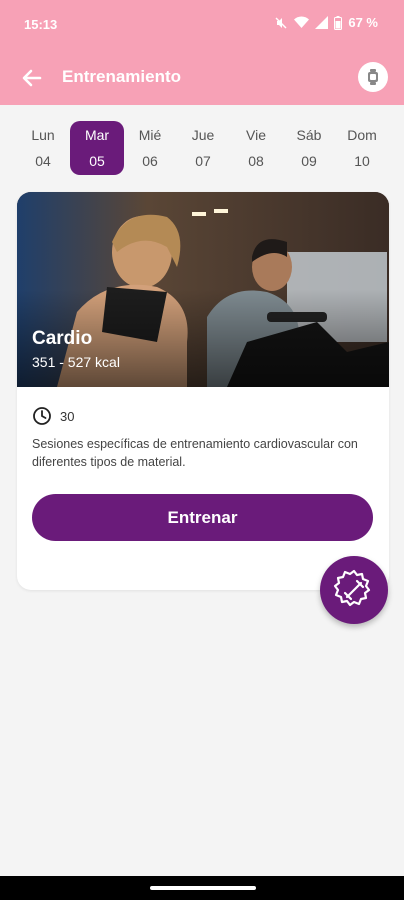  I want to click on system-nav-bar, so click(202, 888).